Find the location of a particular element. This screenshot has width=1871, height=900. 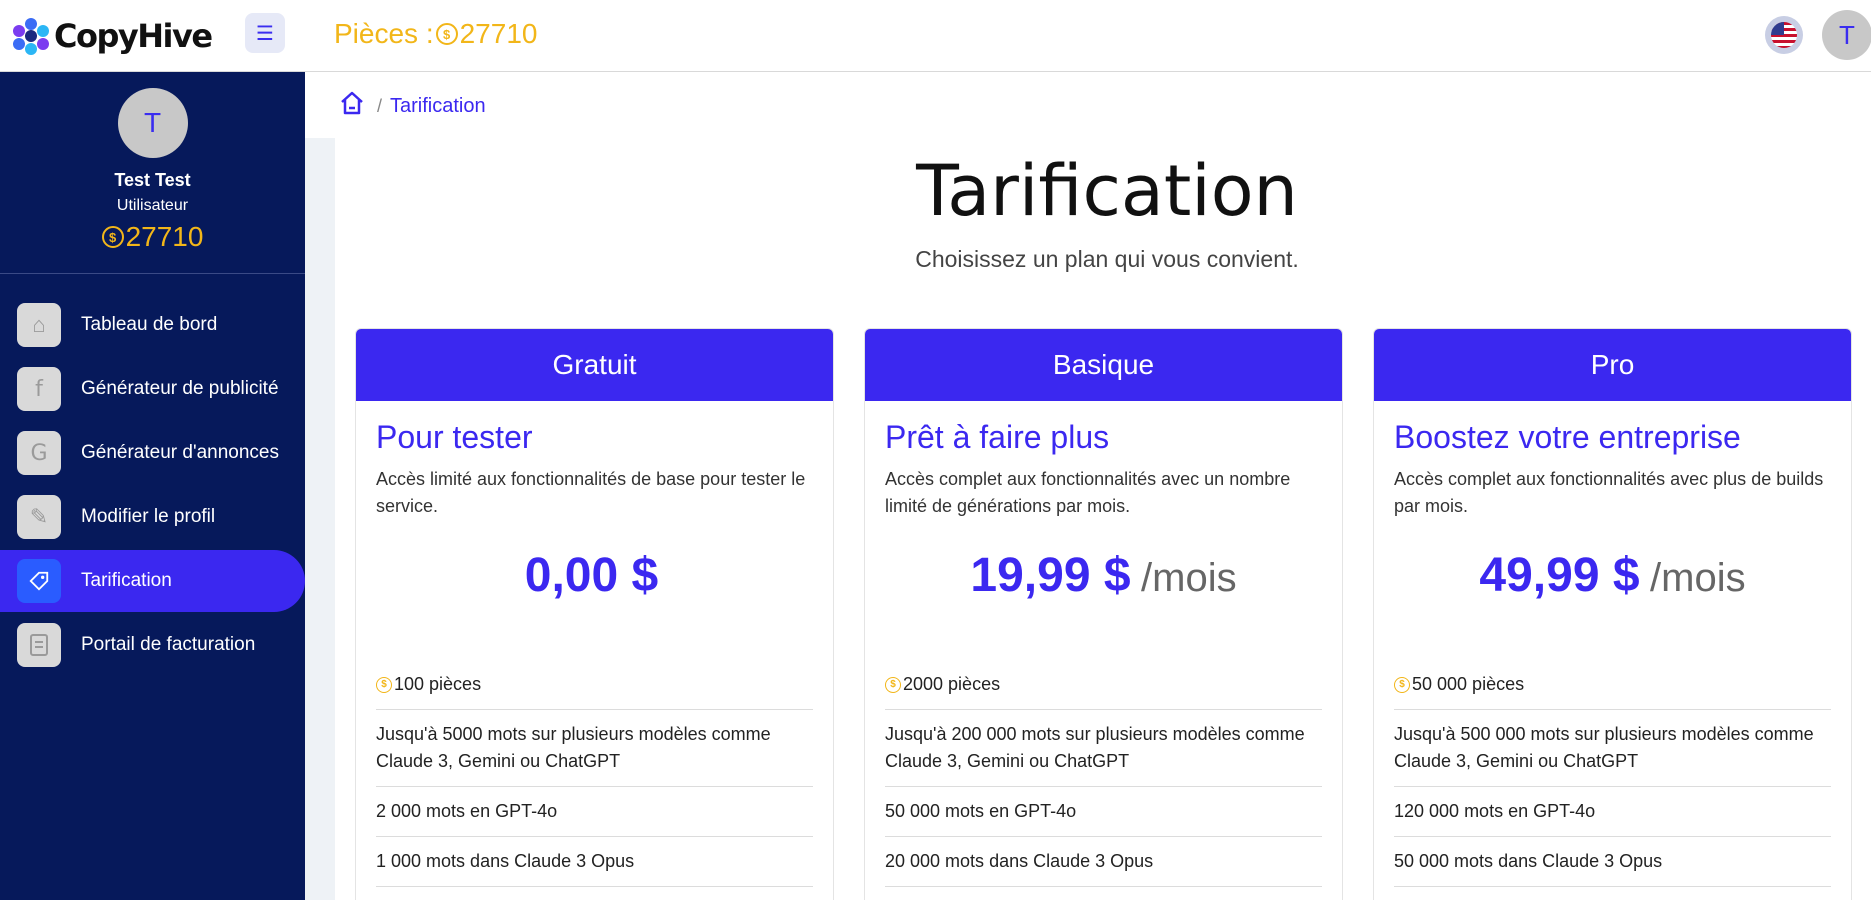

sidebar-item-label: Générateur d'annonces is located at coordinates (180, 452).